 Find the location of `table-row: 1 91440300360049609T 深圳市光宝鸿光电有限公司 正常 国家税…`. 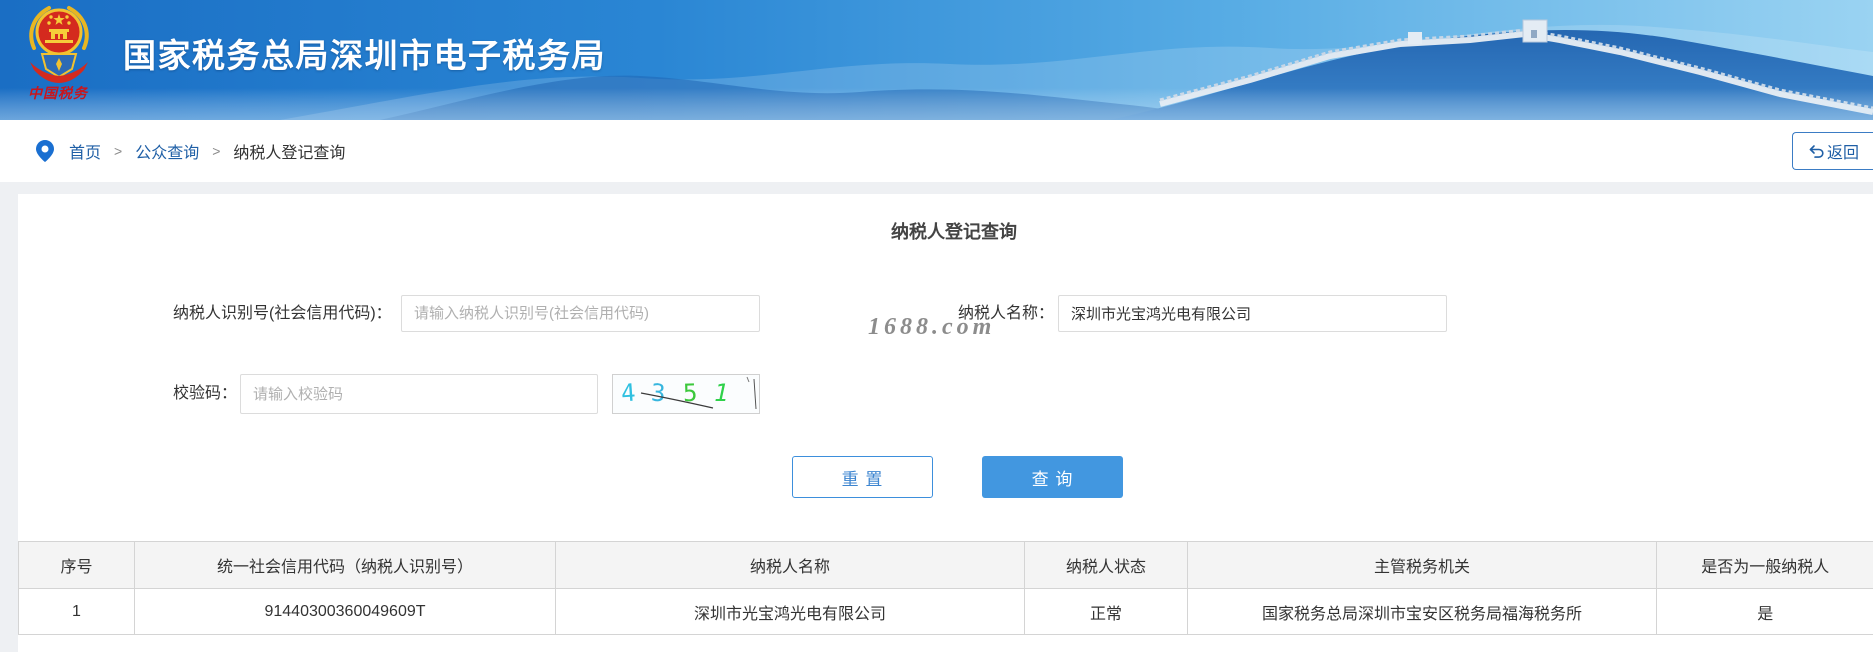

table-row: 1 91440300360049609T 深圳市光宝鸿光电有限公司 正常 国家税… is located at coordinates (945, 611).